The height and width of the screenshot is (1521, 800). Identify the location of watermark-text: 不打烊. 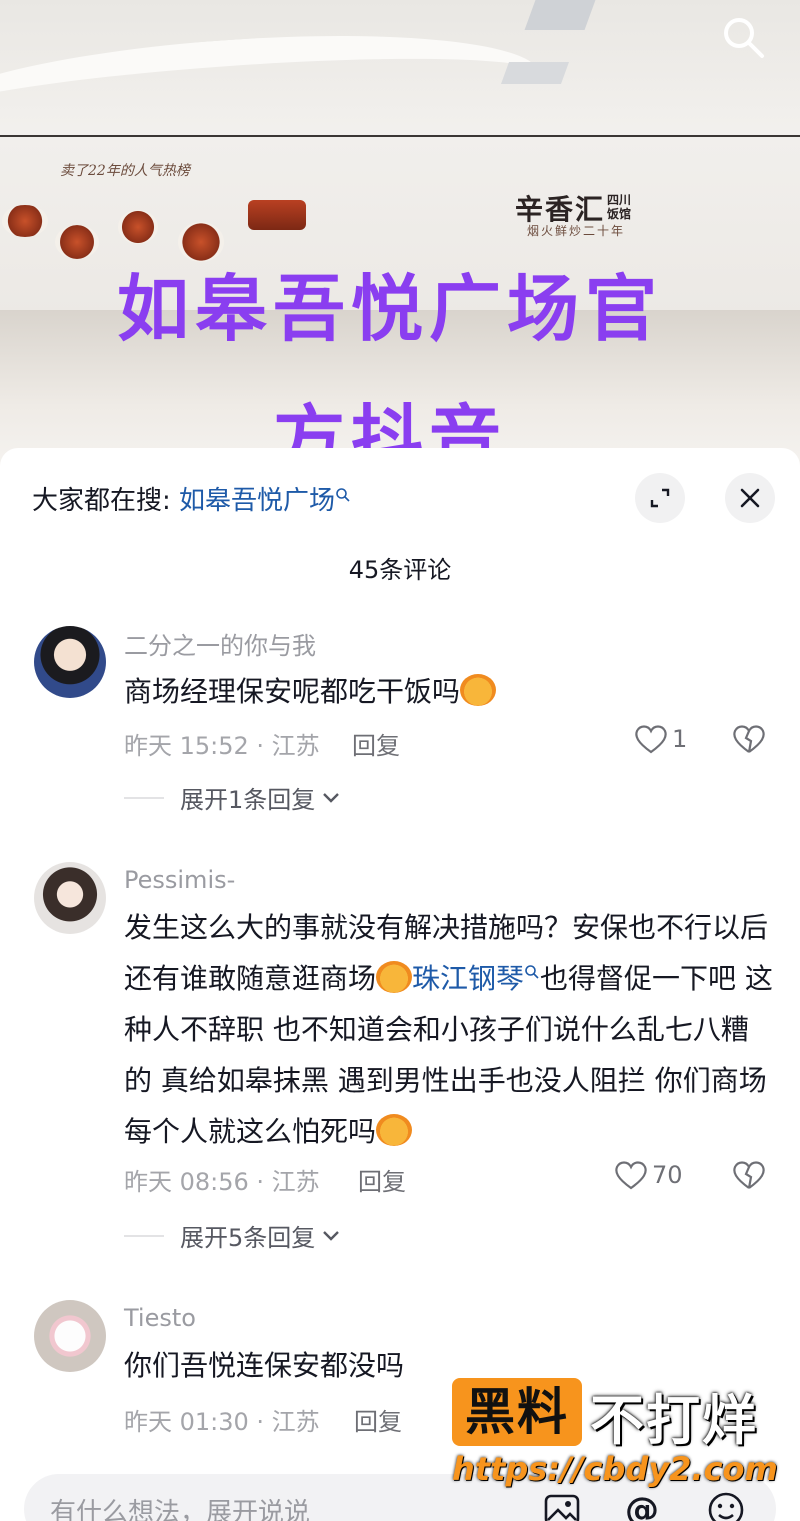
(674, 1420).